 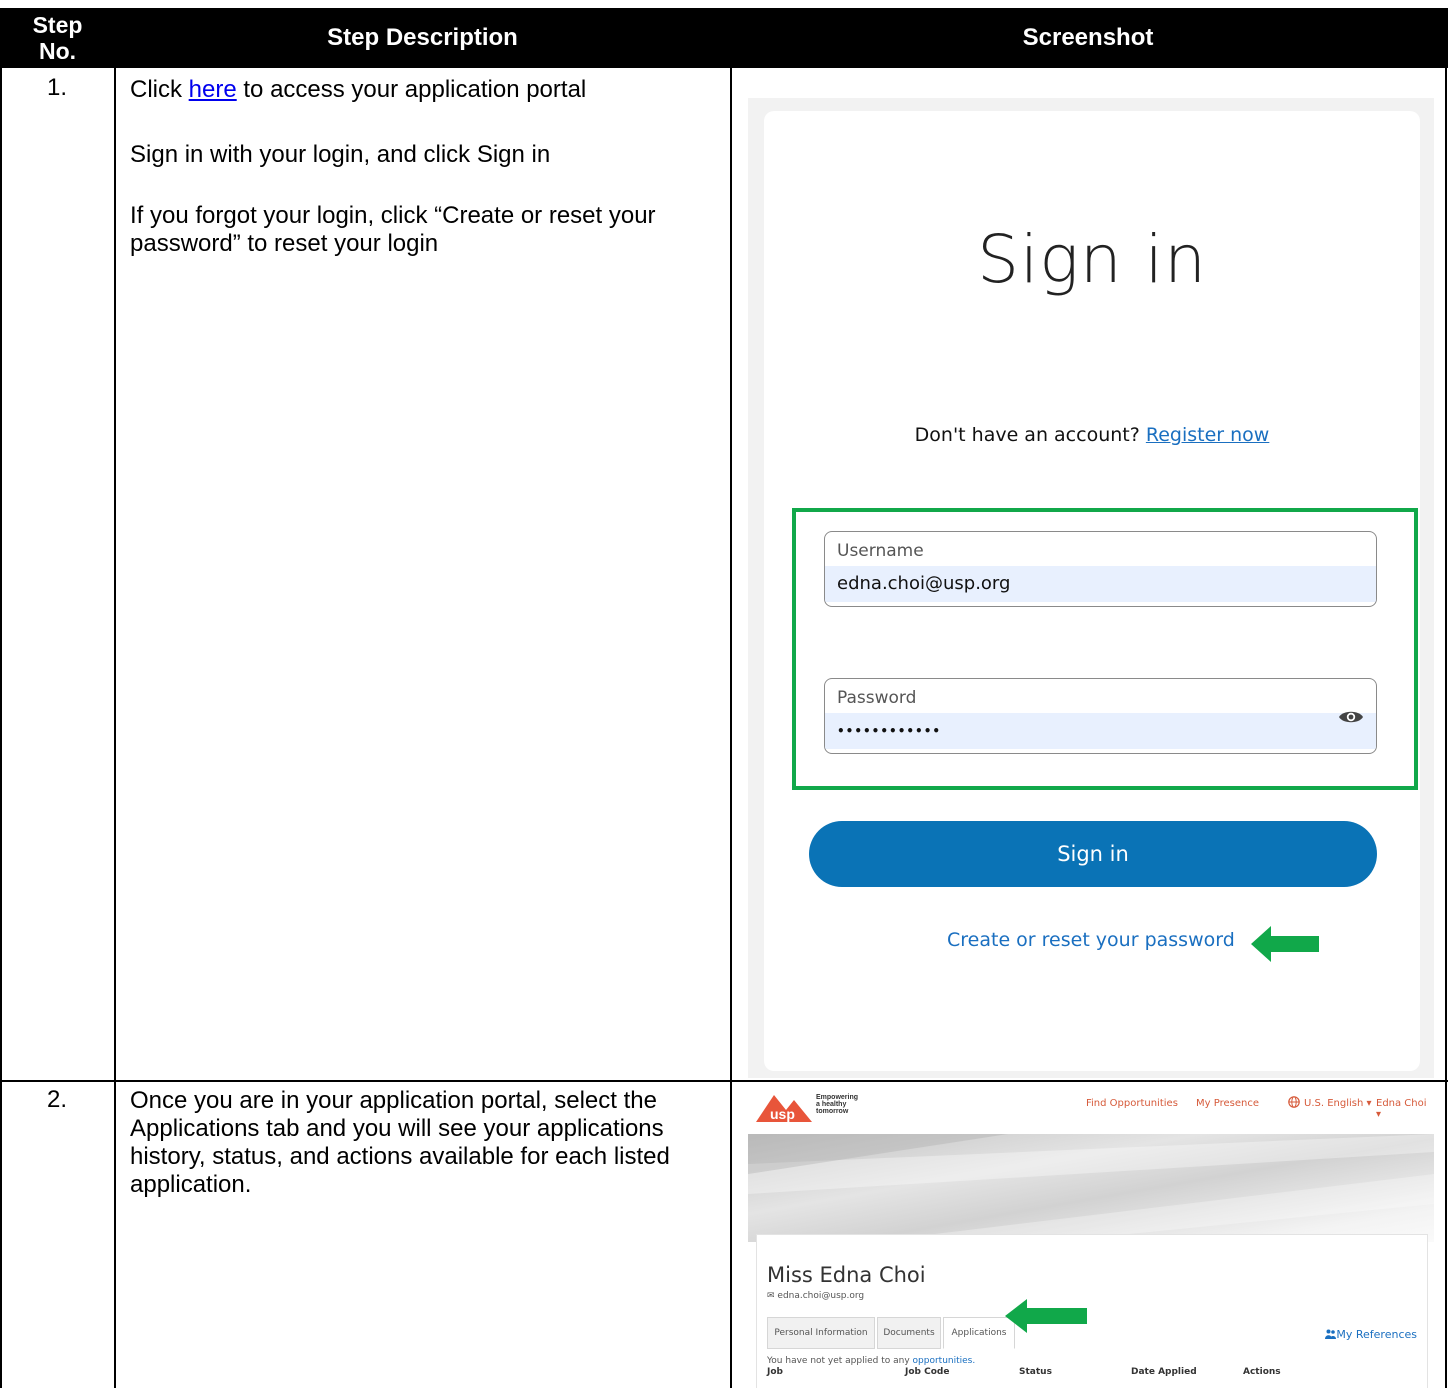 I want to click on header-screenshot: Screenshot, so click(x=1088, y=37).